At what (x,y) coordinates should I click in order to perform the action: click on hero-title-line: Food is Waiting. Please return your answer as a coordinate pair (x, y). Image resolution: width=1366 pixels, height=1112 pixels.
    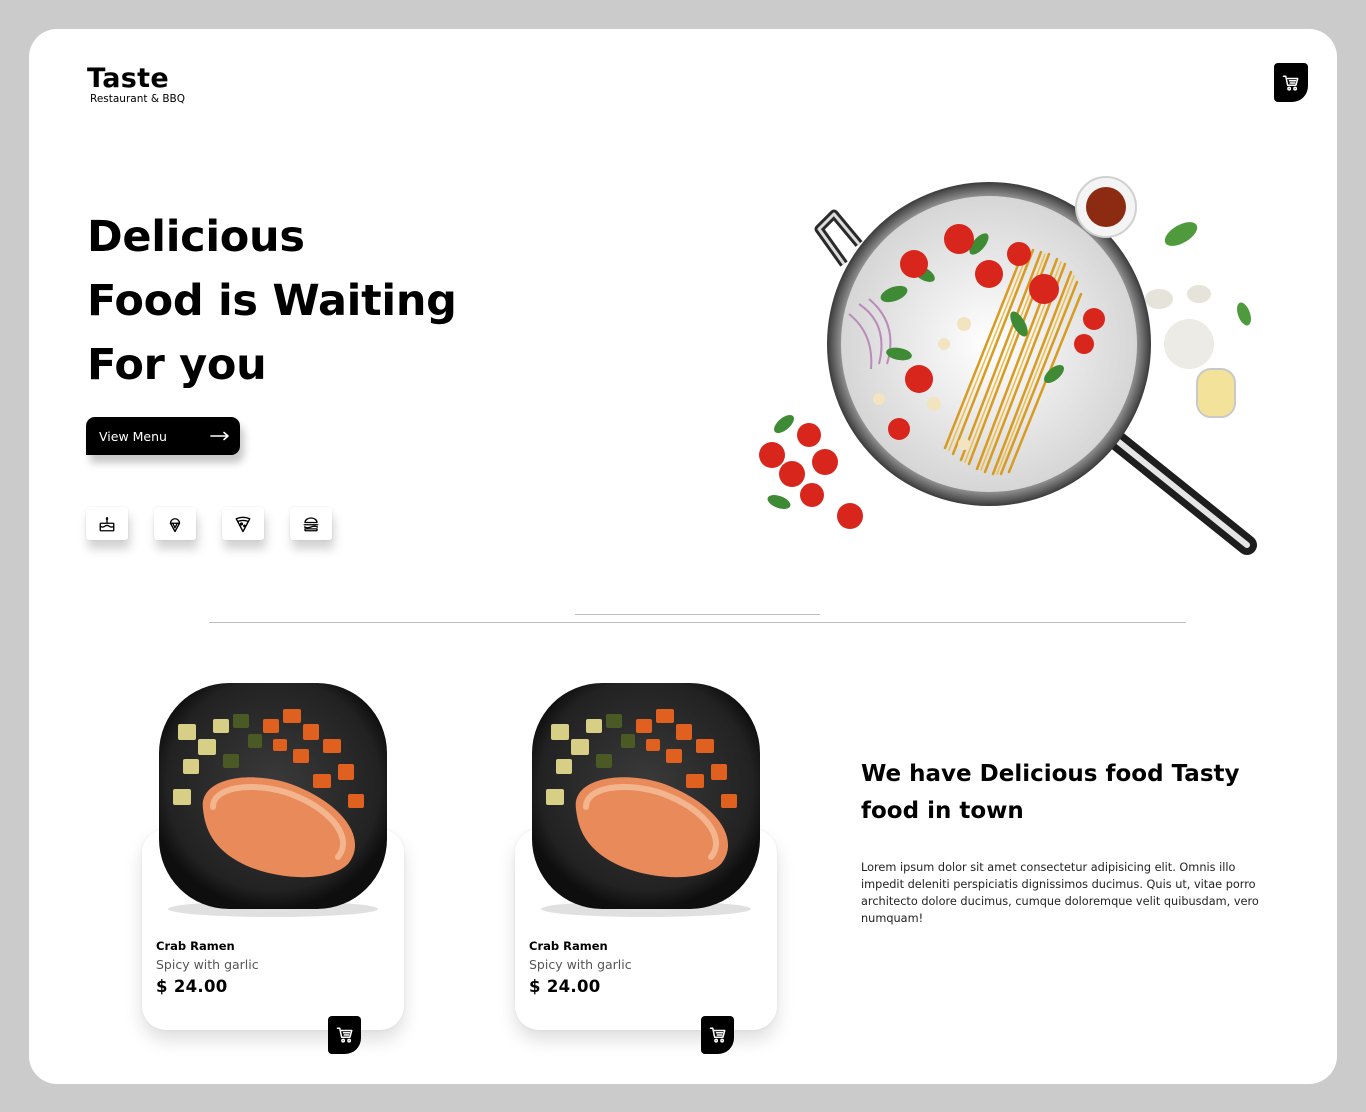
    Looking at the image, I should click on (272, 301).